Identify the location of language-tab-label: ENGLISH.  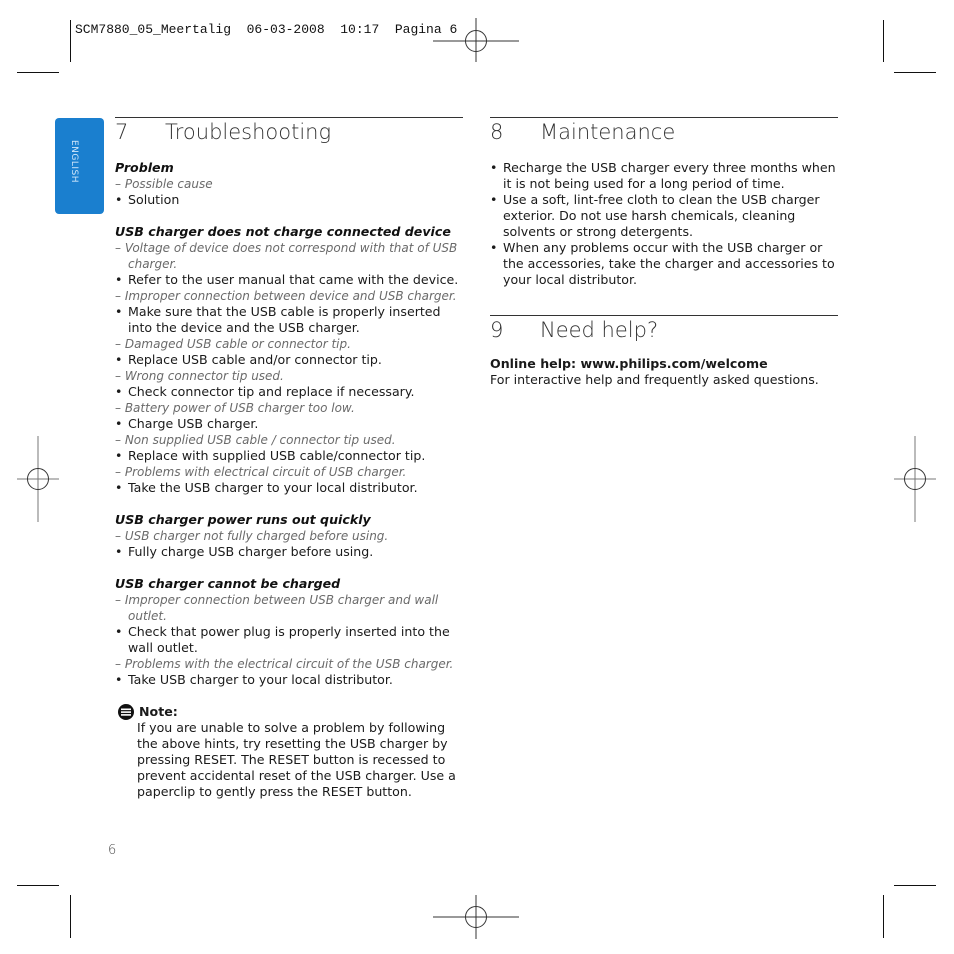
(74, 162).